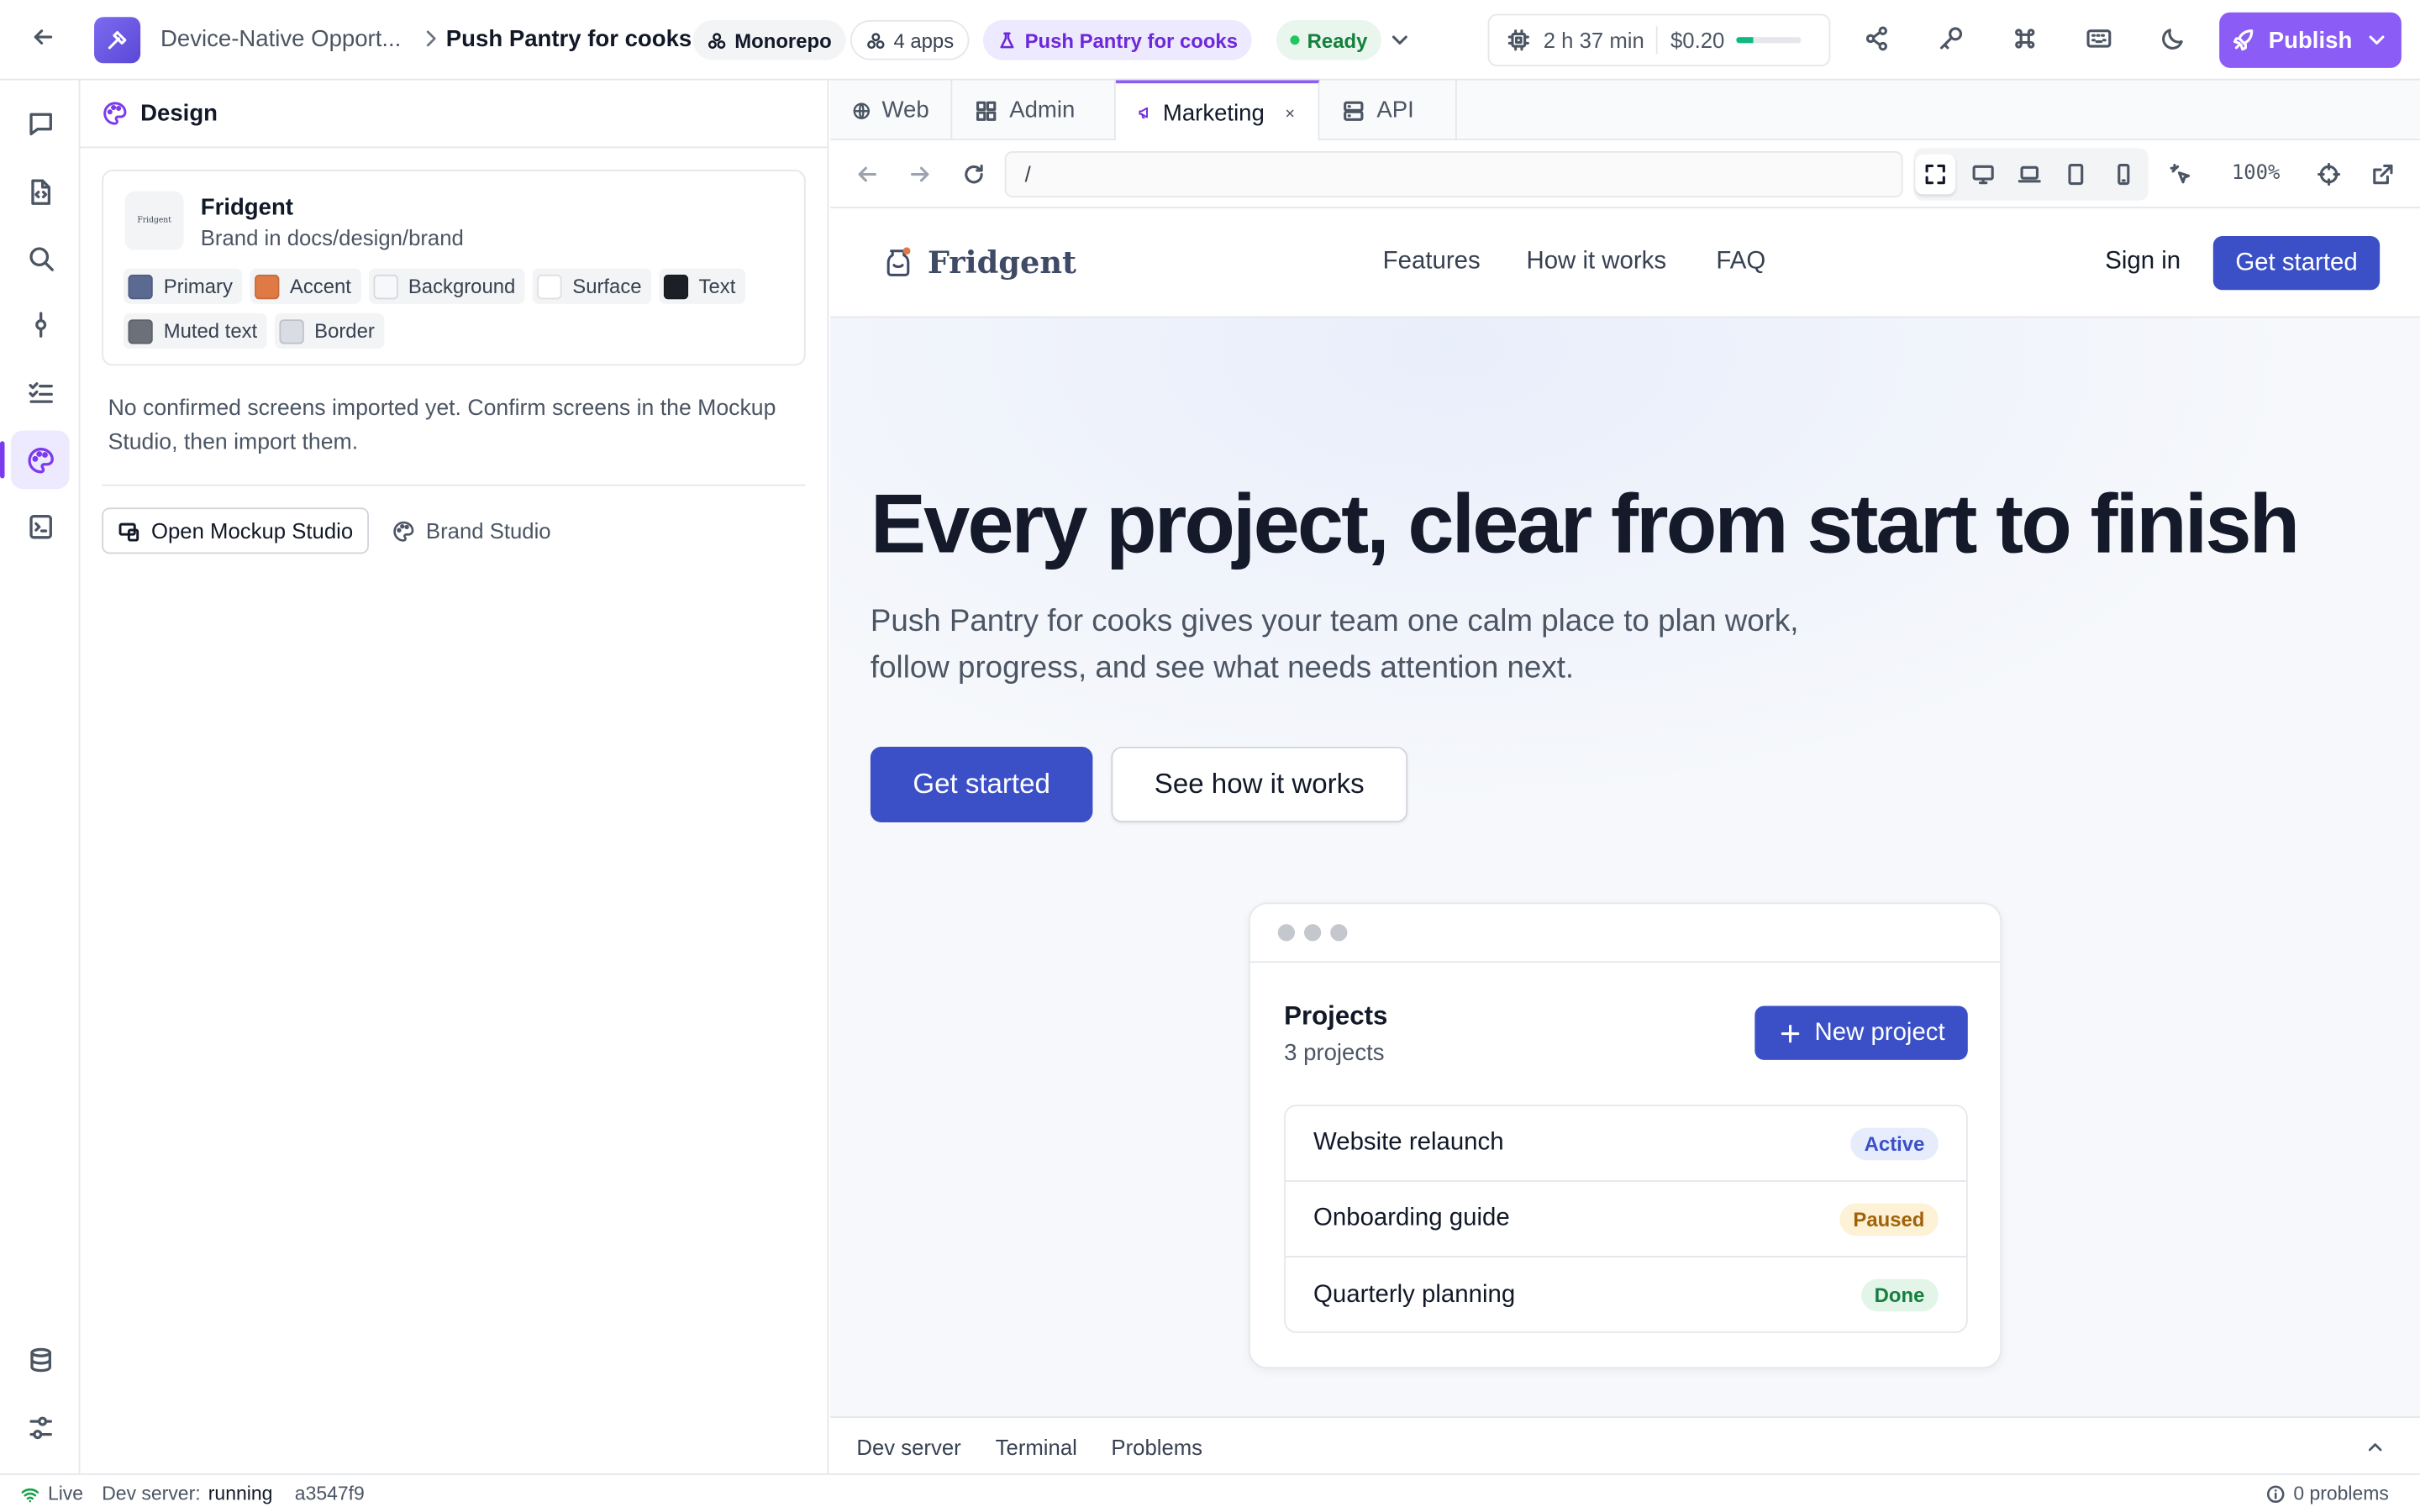  What do you see at coordinates (1328, 39) in the screenshot?
I see `status-badge: Ready` at bounding box center [1328, 39].